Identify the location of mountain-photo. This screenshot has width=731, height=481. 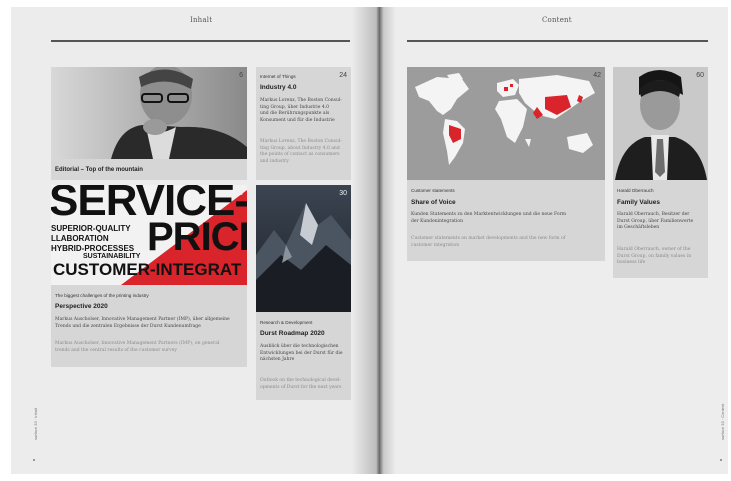
(303, 248).